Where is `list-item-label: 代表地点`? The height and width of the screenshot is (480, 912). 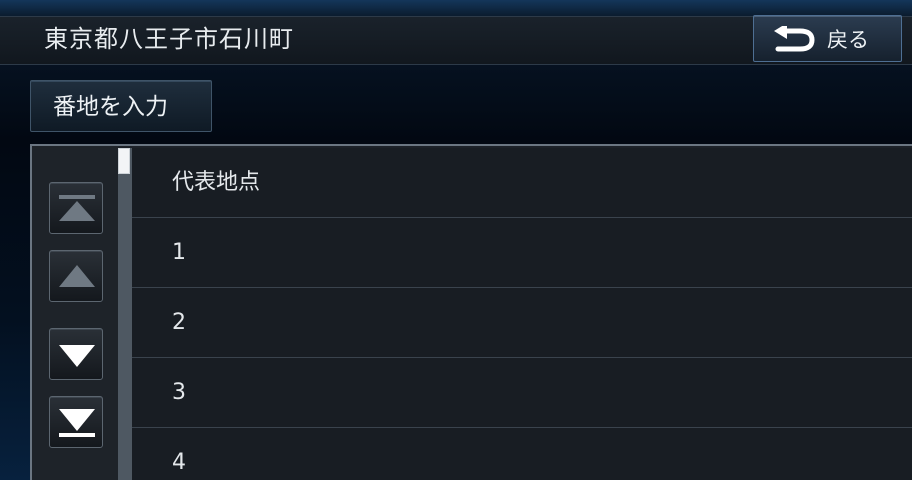 list-item-label: 代表地点 is located at coordinates (216, 182).